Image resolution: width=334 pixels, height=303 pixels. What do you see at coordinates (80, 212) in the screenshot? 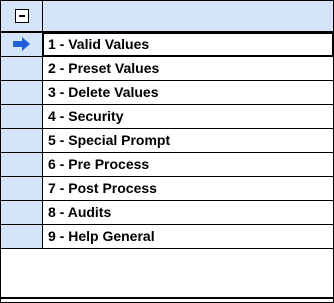
I see `row-label: 8 - Audits` at bounding box center [80, 212].